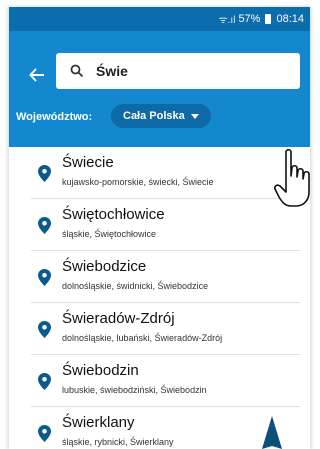  I want to click on region-dropdown: Cała Polska, so click(161, 116).